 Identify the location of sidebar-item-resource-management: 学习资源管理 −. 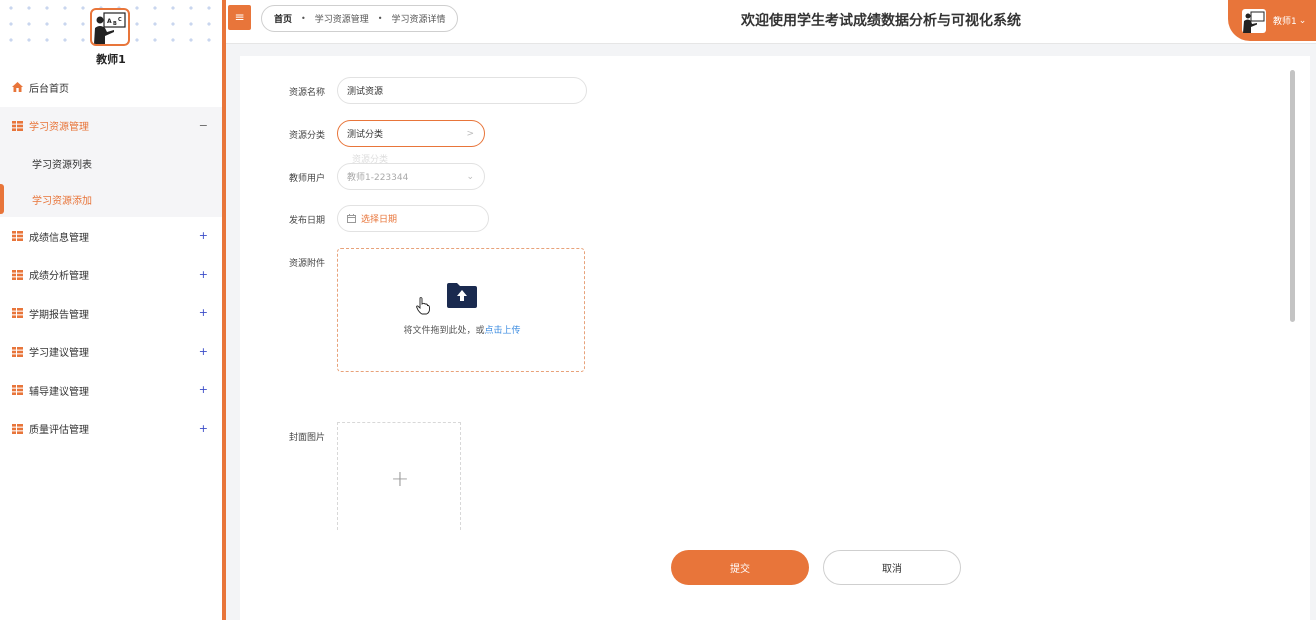
(111, 125).